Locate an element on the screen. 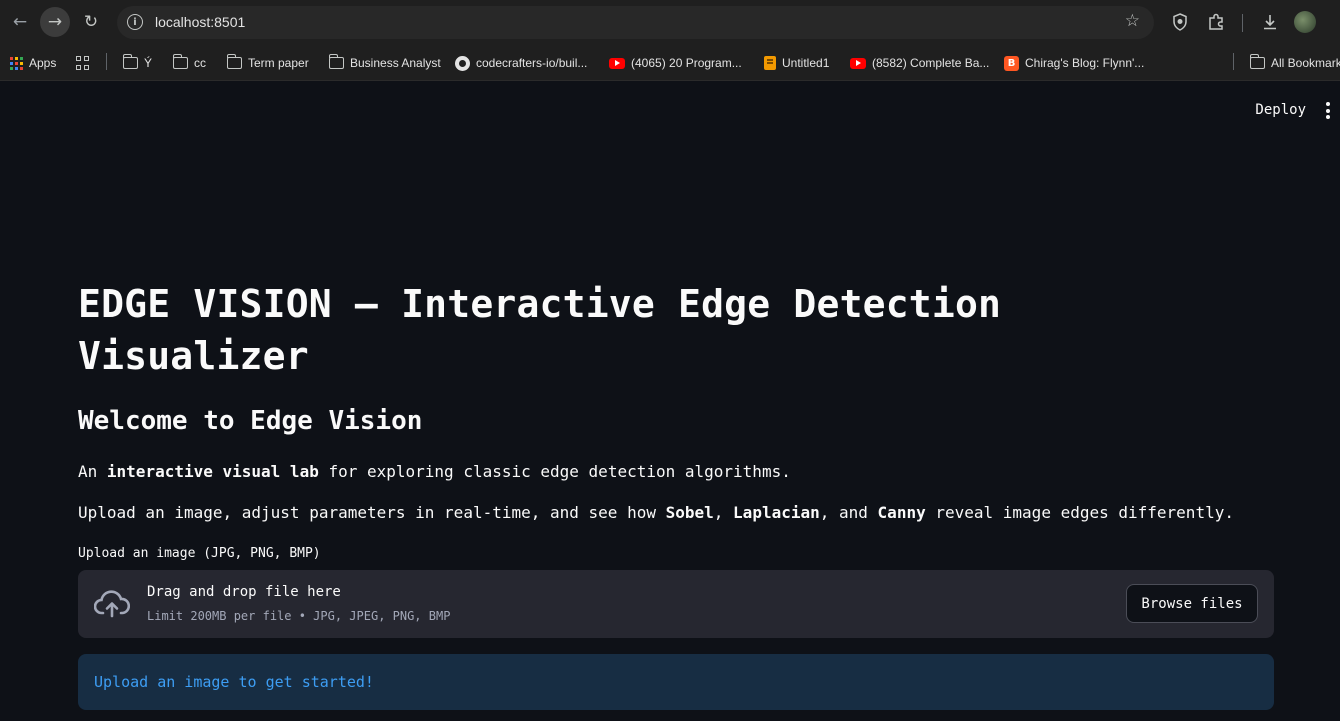 This screenshot has width=1340, height=721. laplacian-text: Laplacian is located at coordinates (776, 512).